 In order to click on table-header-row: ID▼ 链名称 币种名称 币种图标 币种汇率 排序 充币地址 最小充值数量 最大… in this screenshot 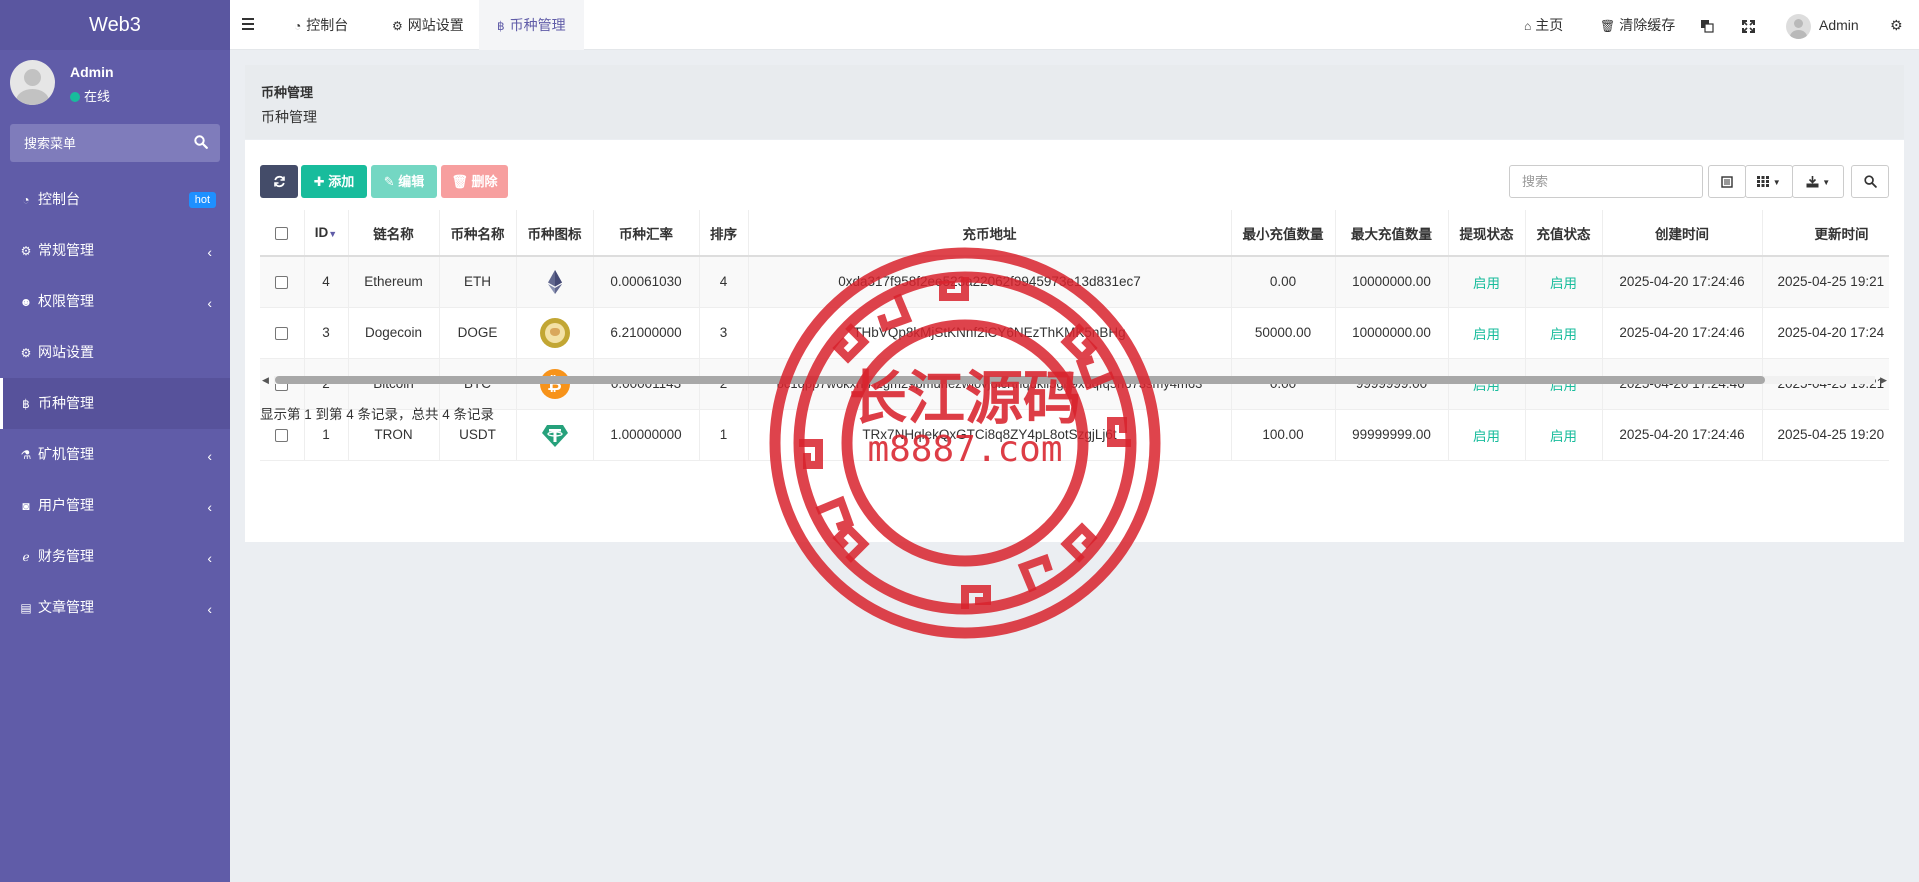, I will do `click(1074, 233)`.